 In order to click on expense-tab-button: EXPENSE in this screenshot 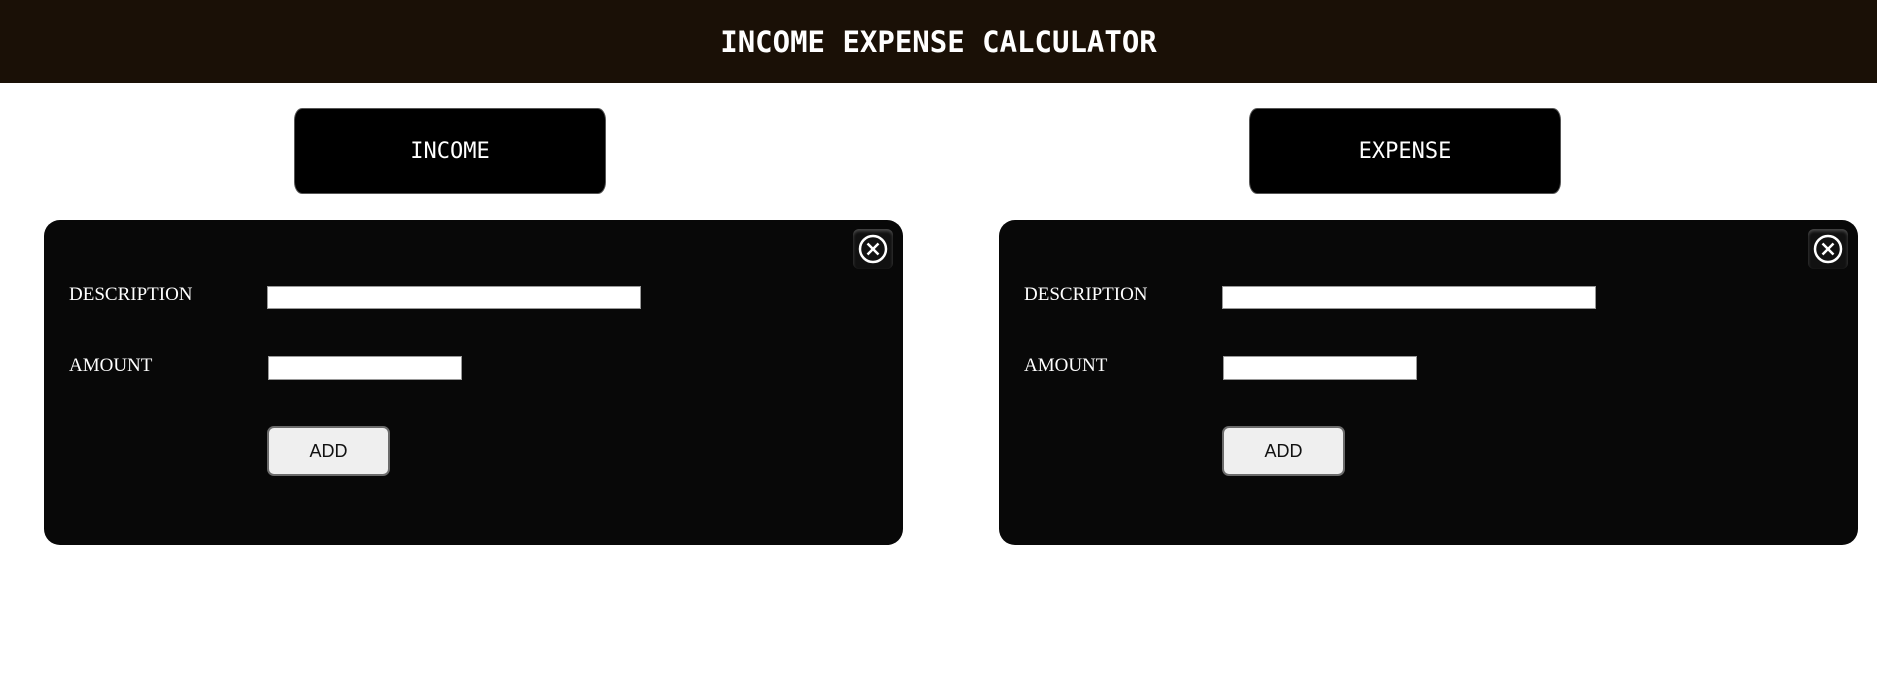, I will do `click(1405, 151)`.